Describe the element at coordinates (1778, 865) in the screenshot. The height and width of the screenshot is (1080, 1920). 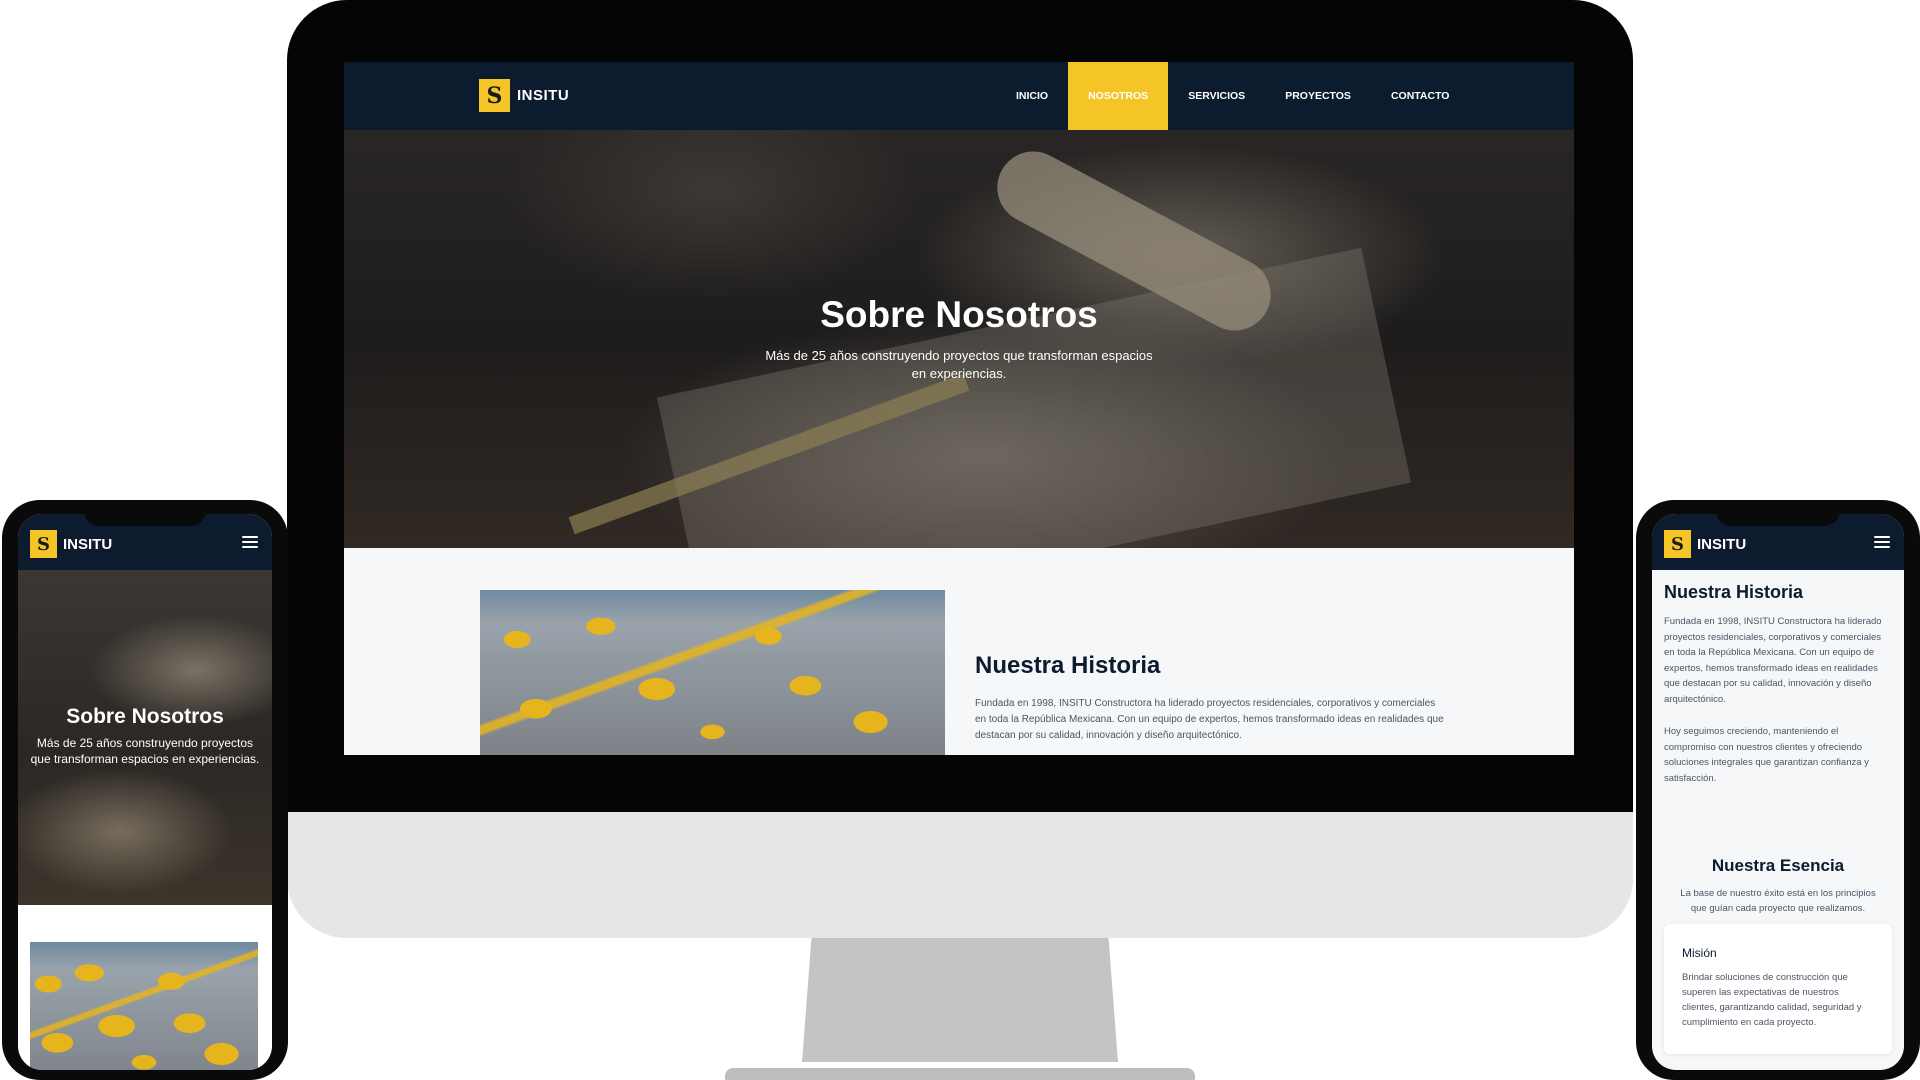
I see `esencia-title: Nuestra Esencia` at that location.